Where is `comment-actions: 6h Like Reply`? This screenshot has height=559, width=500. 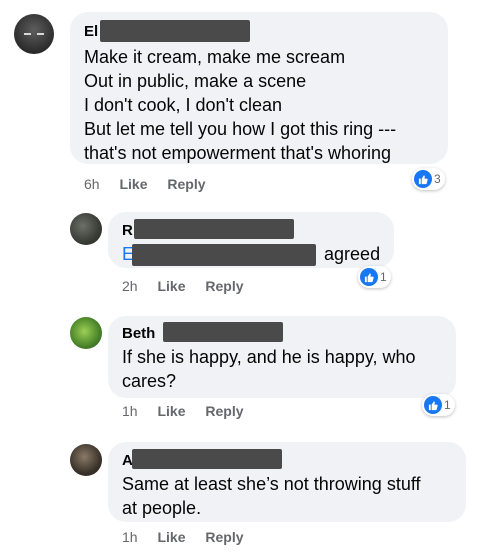 comment-actions: 6h Like Reply is located at coordinates (153, 184).